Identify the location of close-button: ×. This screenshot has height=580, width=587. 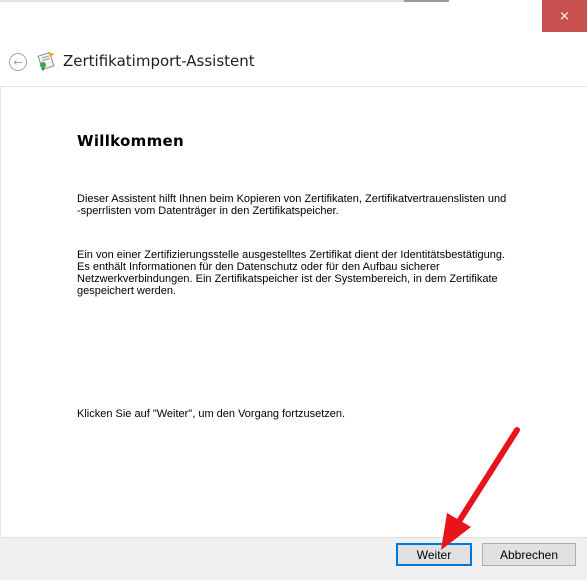
(564, 16).